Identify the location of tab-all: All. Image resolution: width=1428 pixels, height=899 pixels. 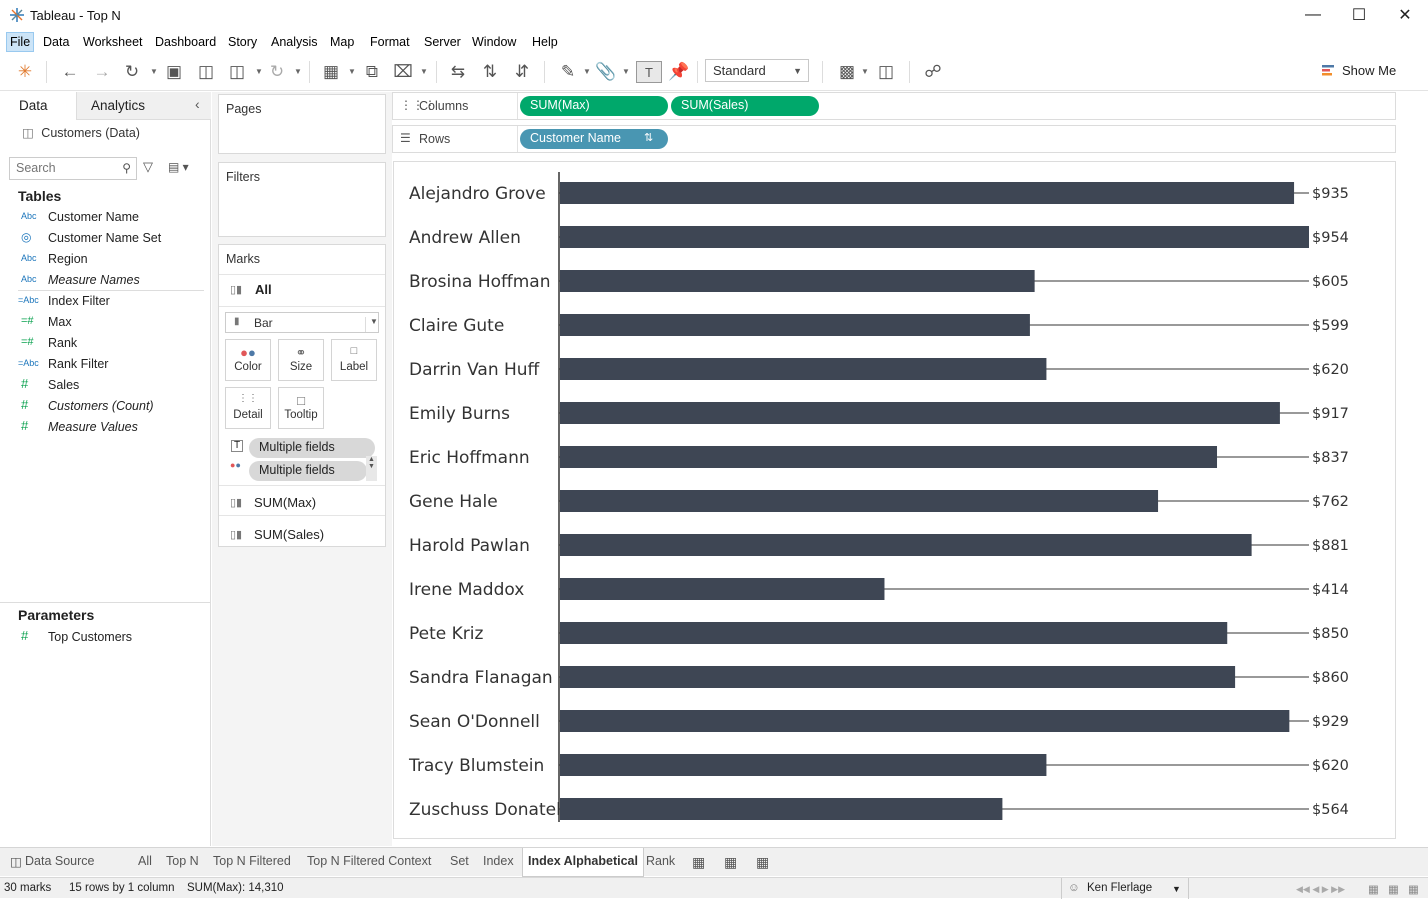
(145, 861).